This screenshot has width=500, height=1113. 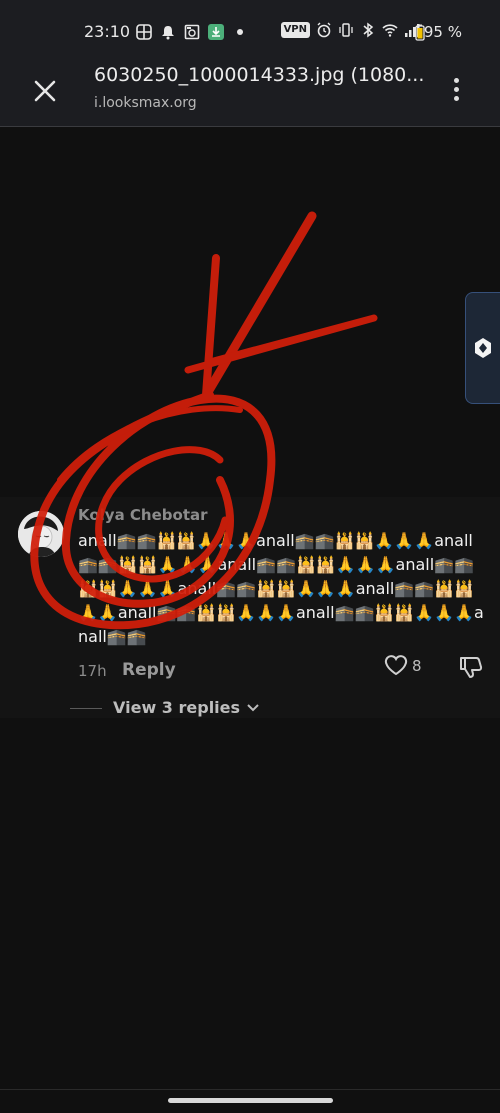 What do you see at coordinates (107, 31) in the screenshot?
I see `status-time: 23:10` at bounding box center [107, 31].